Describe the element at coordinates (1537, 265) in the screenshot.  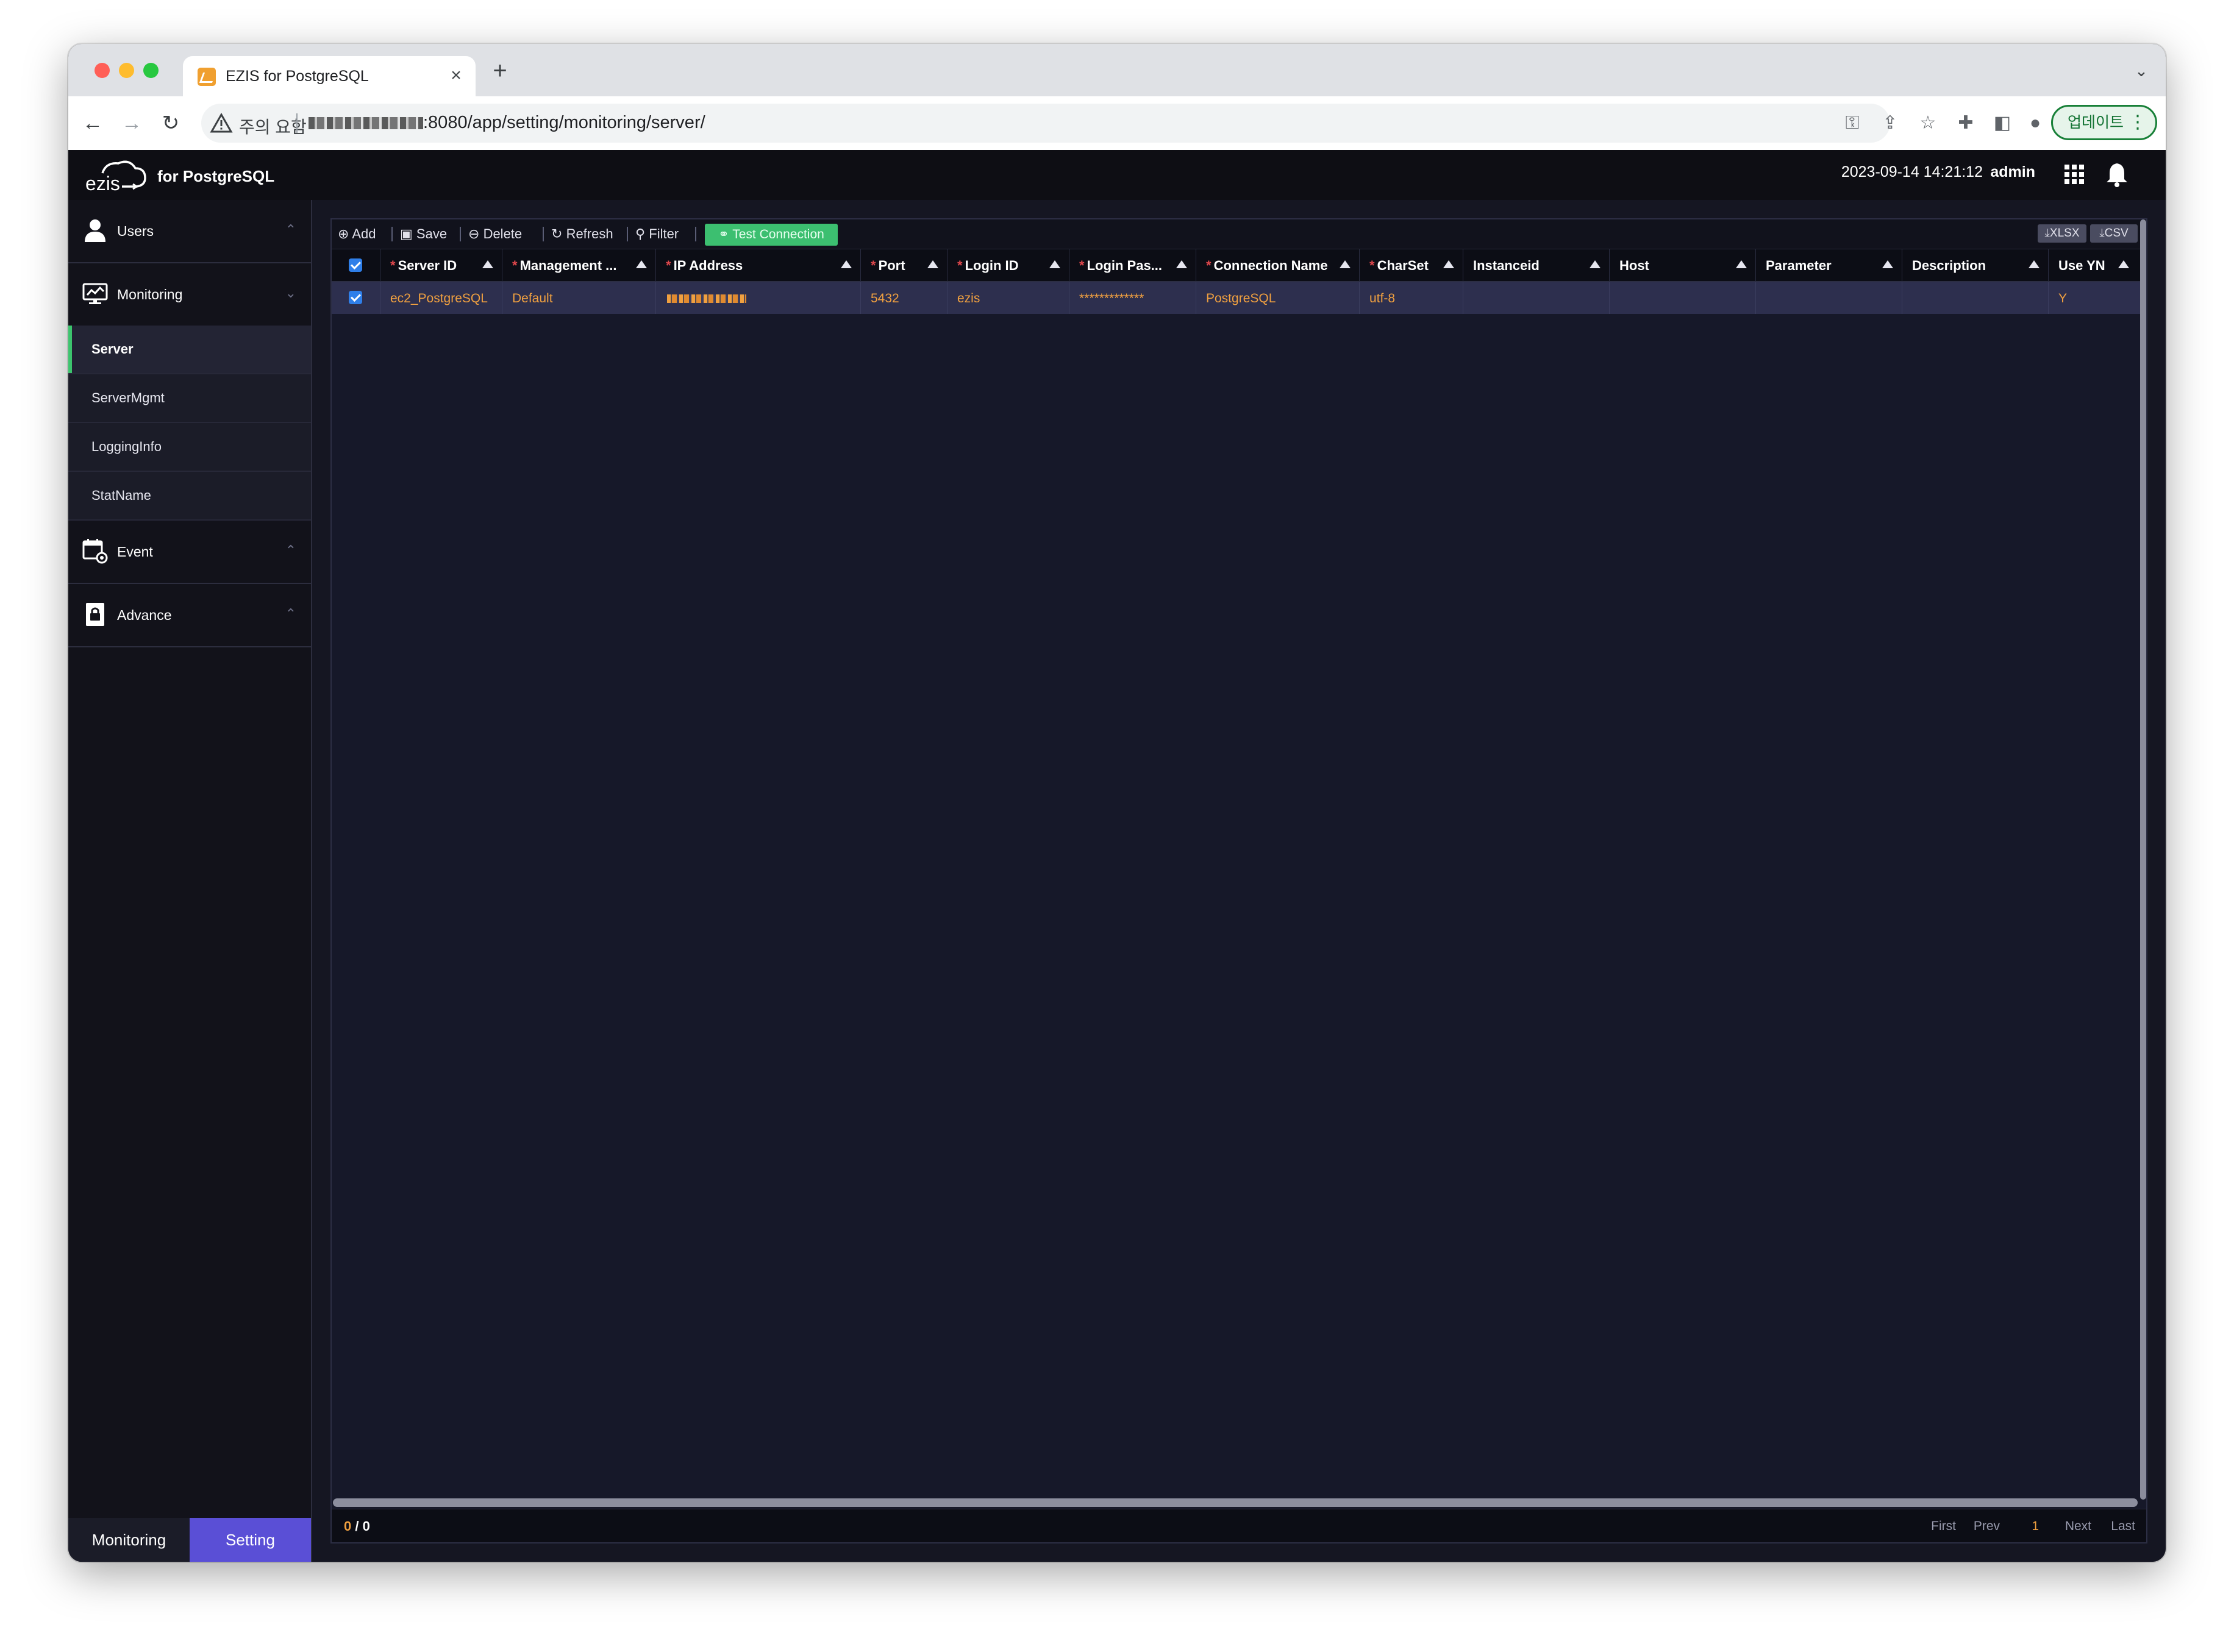
I see `column-instanceid: Instanceid` at that location.